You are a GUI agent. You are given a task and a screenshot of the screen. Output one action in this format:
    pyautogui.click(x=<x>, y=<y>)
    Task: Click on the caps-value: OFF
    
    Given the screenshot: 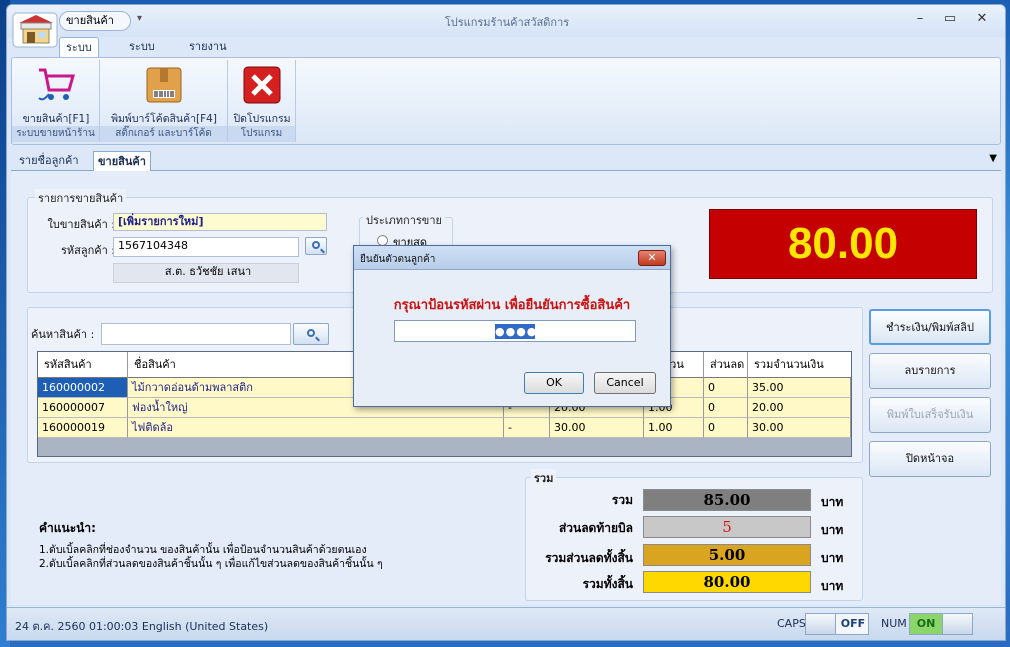 What is the action you would take?
    pyautogui.click(x=853, y=623)
    